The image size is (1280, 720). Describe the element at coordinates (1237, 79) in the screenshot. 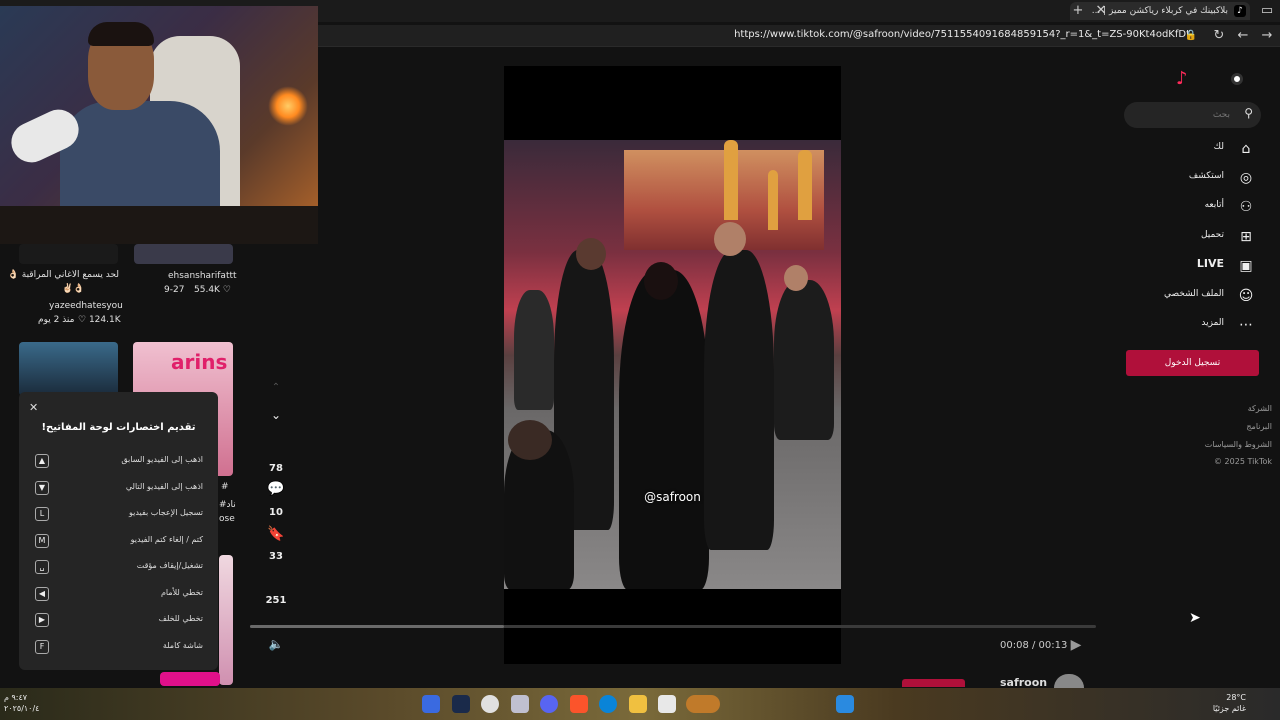

I see `toggle-dot-icon` at that location.